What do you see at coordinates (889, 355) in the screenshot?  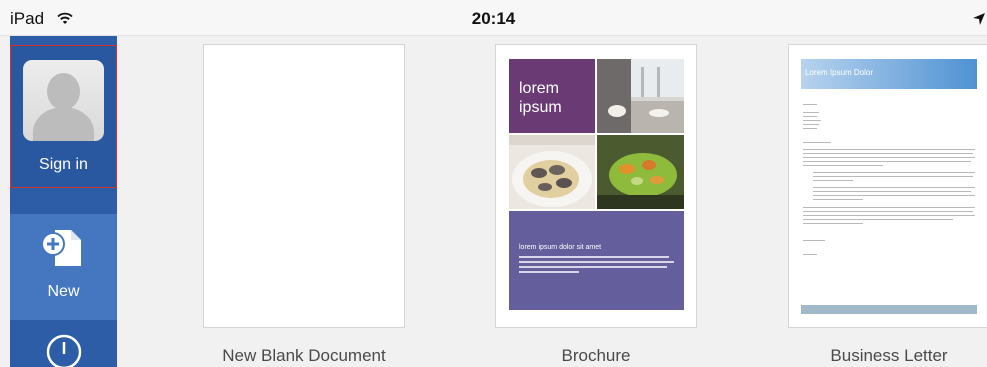 I see `template-label-business-letter: Business Letter` at bounding box center [889, 355].